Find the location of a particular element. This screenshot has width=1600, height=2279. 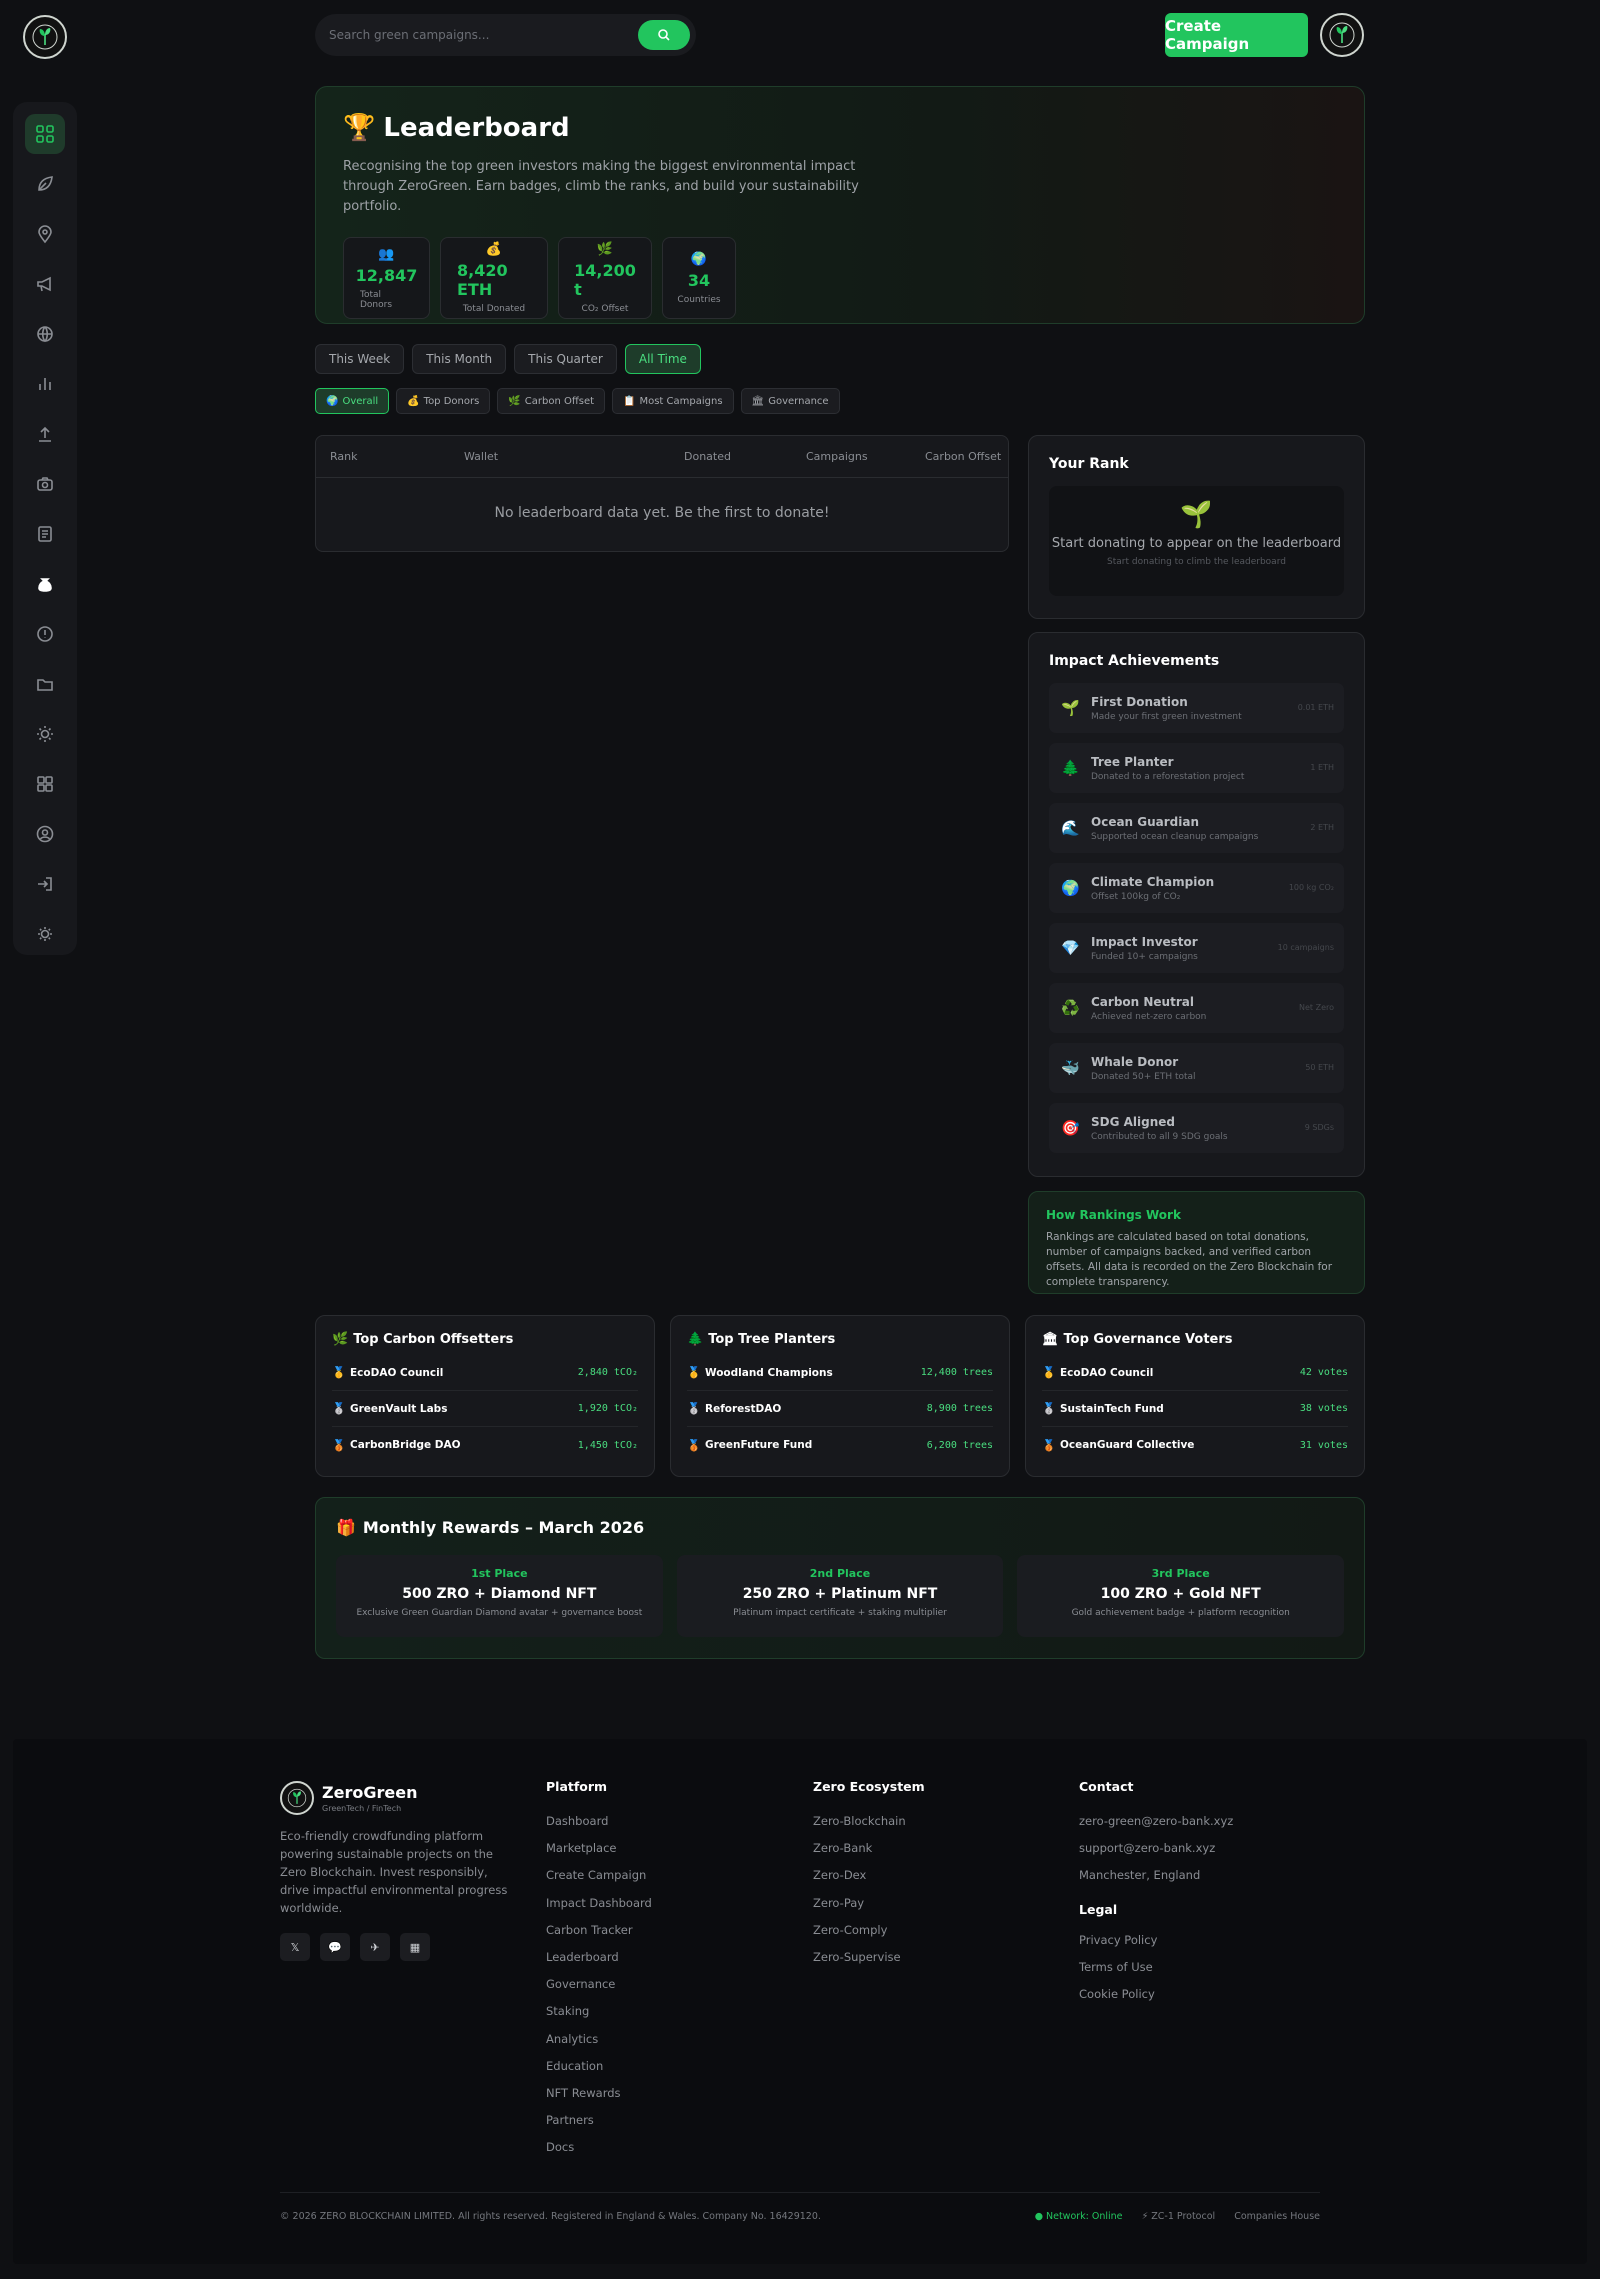

footer-link-staking: Staking is located at coordinates (599, 2017).